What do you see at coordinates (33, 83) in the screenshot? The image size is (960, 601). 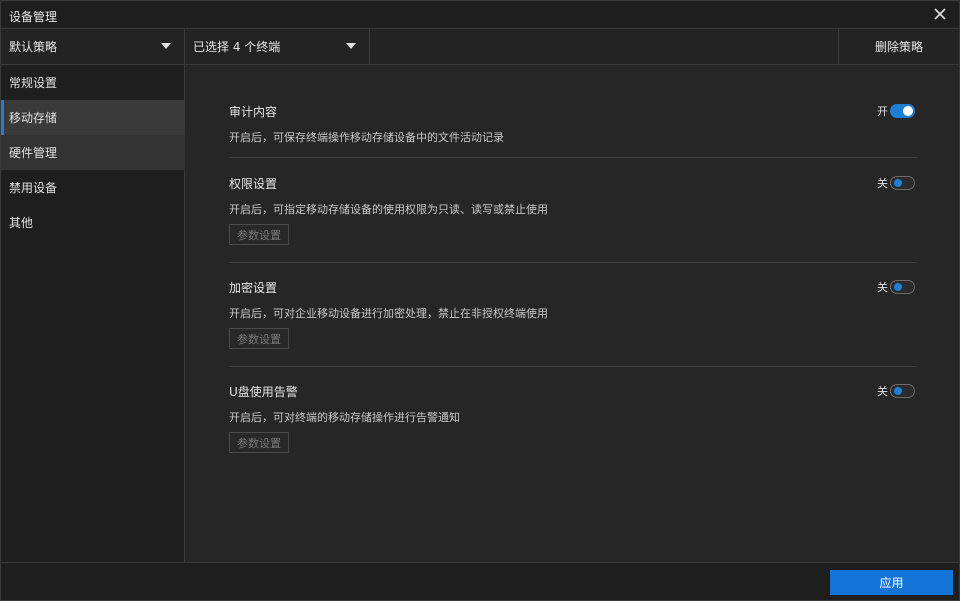 I see `sidebar-item-label: 常规设置` at bounding box center [33, 83].